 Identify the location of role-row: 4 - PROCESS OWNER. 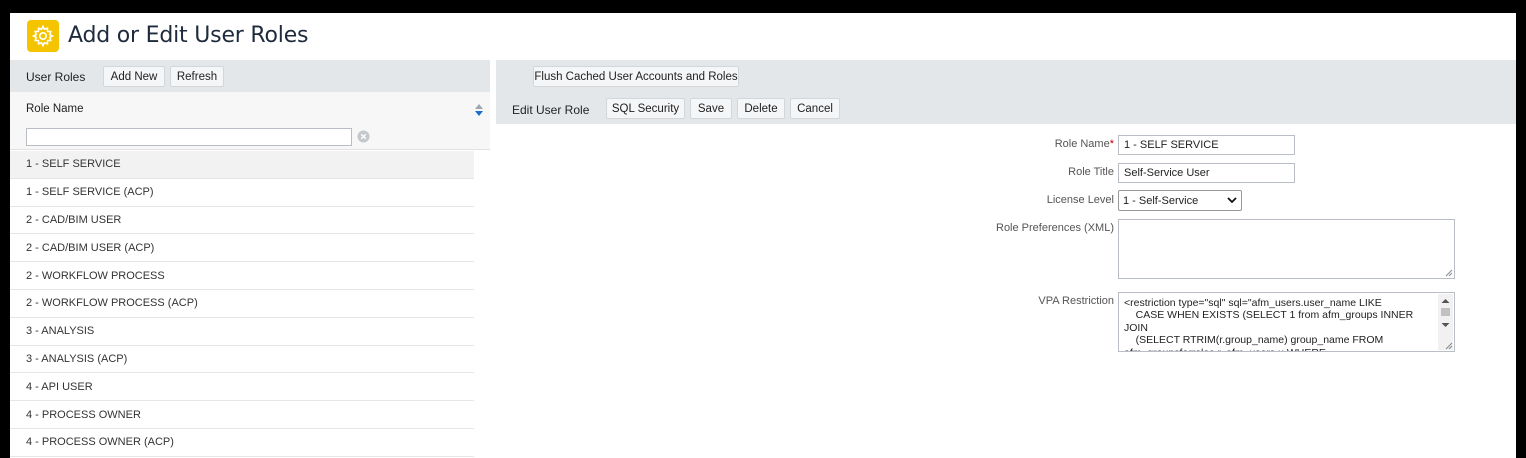
(242, 415).